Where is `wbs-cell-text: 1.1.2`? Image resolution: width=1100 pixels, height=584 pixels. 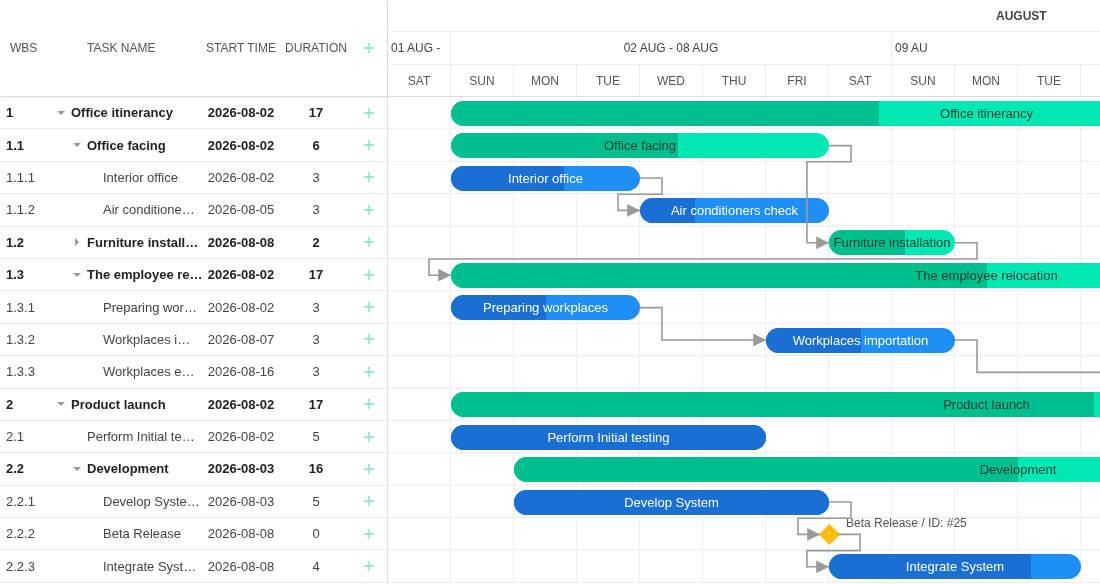
wbs-cell-text: 1.1.2 is located at coordinates (20, 210).